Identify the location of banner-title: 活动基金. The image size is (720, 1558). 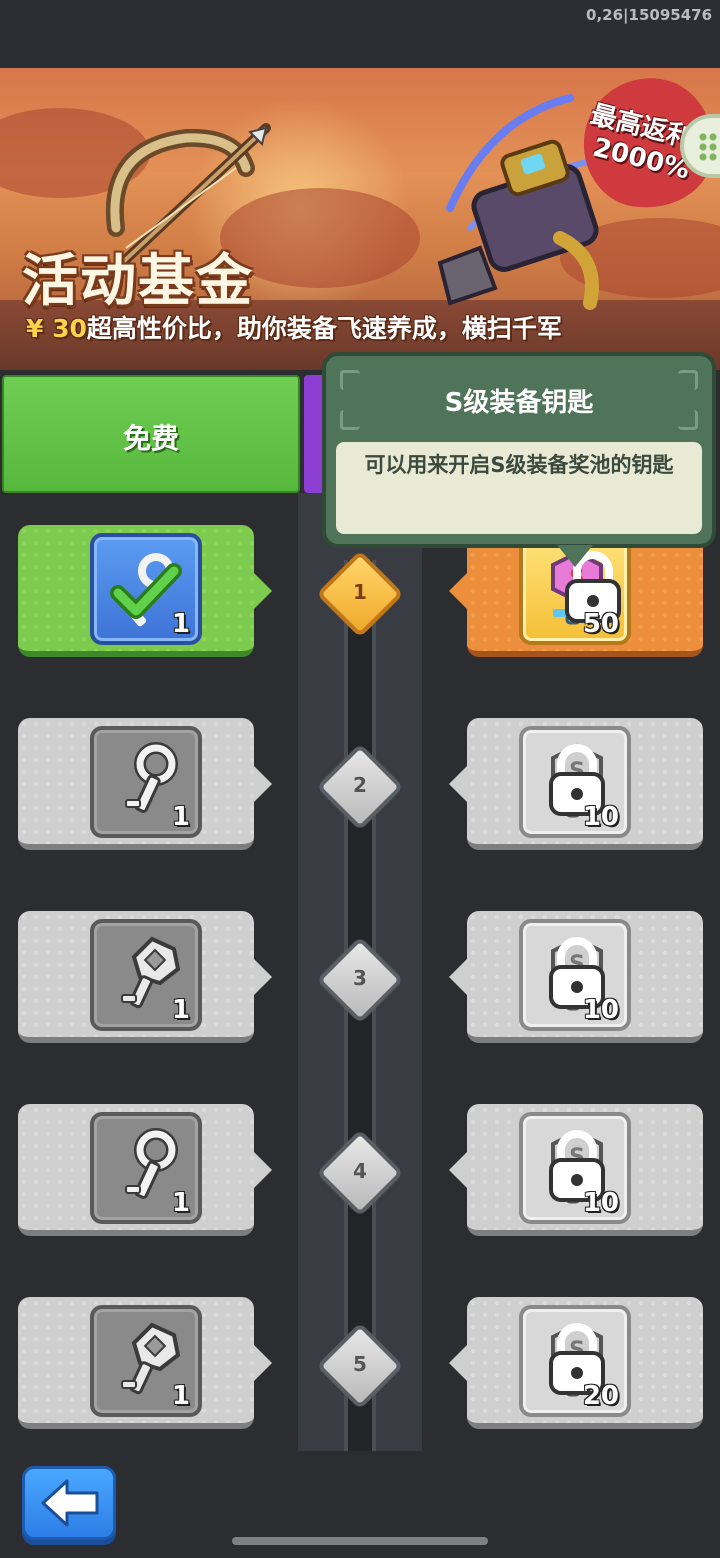
(138, 281).